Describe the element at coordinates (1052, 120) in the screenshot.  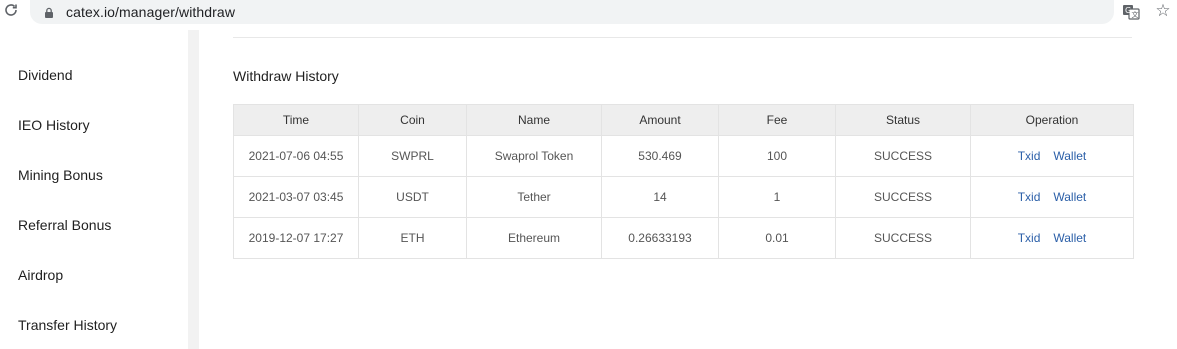
I see `column-header-operation: Operation` at that location.